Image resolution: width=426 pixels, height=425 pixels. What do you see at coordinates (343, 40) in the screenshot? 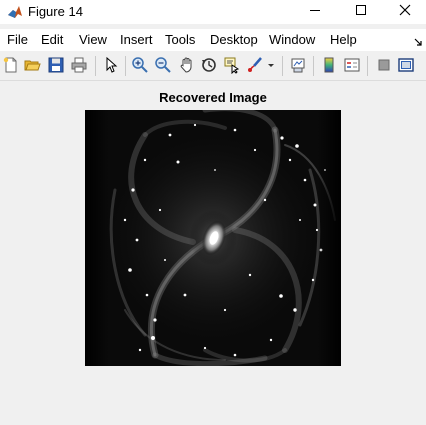
I see `menu-help: Help` at bounding box center [343, 40].